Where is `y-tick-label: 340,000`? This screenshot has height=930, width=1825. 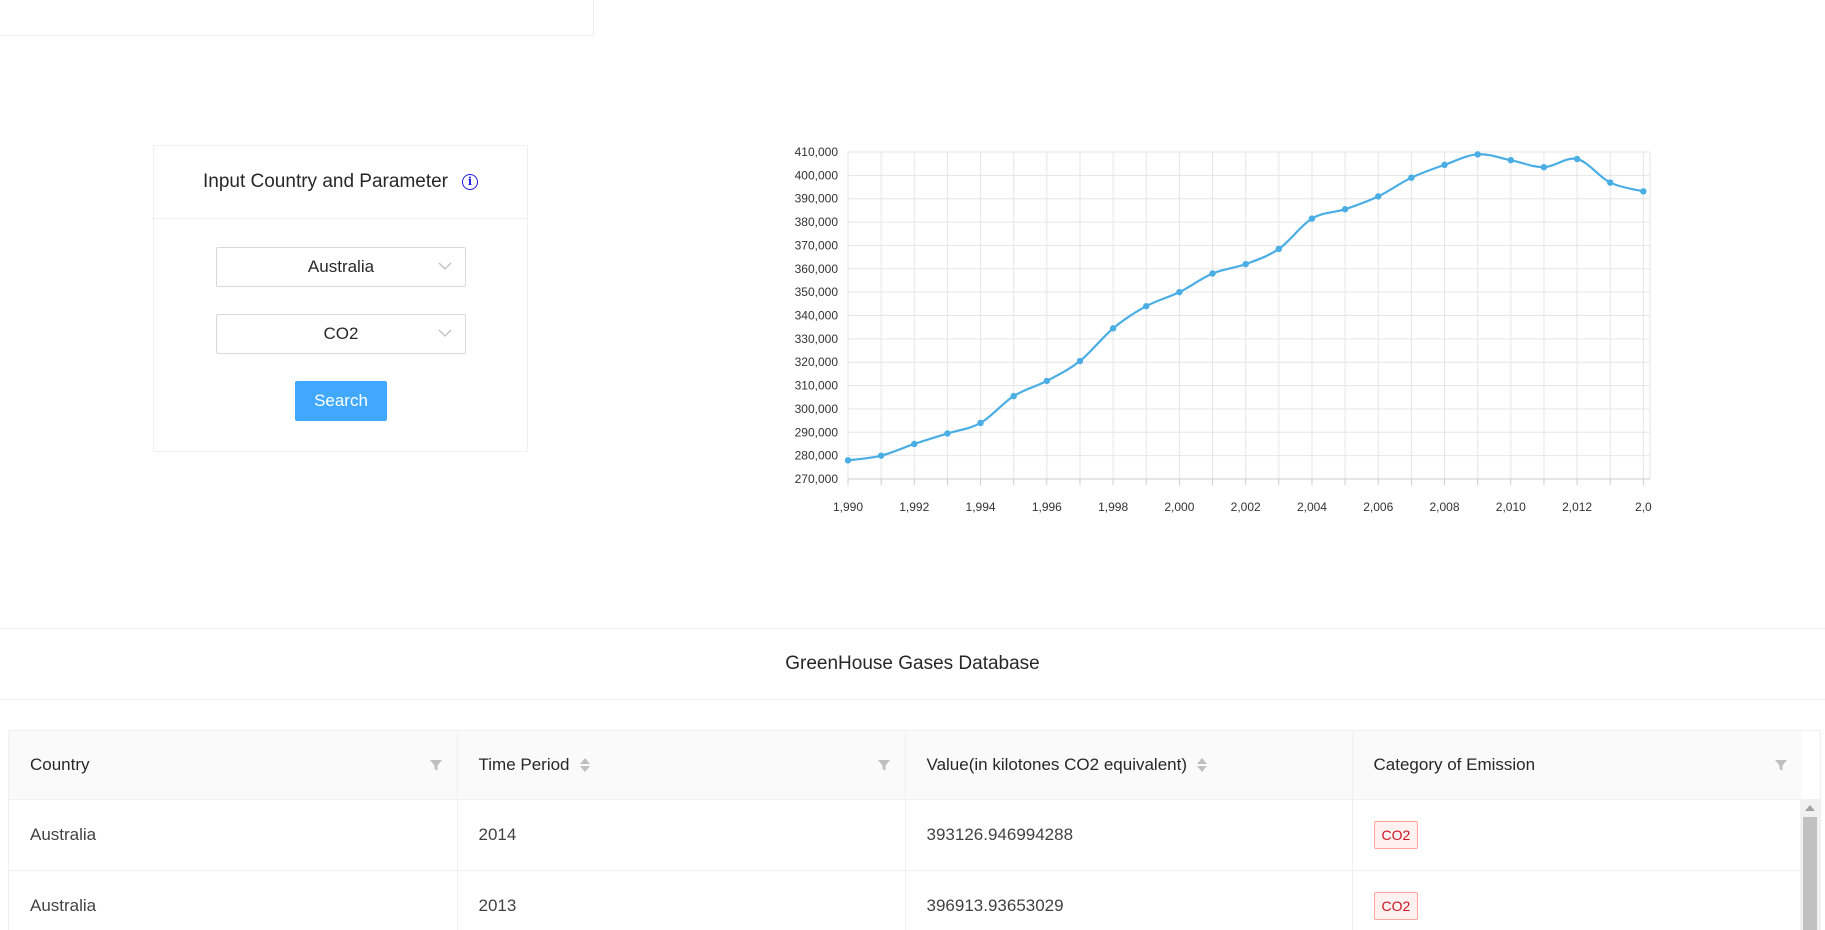 y-tick-label: 340,000 is located at coordinates (817, 316).